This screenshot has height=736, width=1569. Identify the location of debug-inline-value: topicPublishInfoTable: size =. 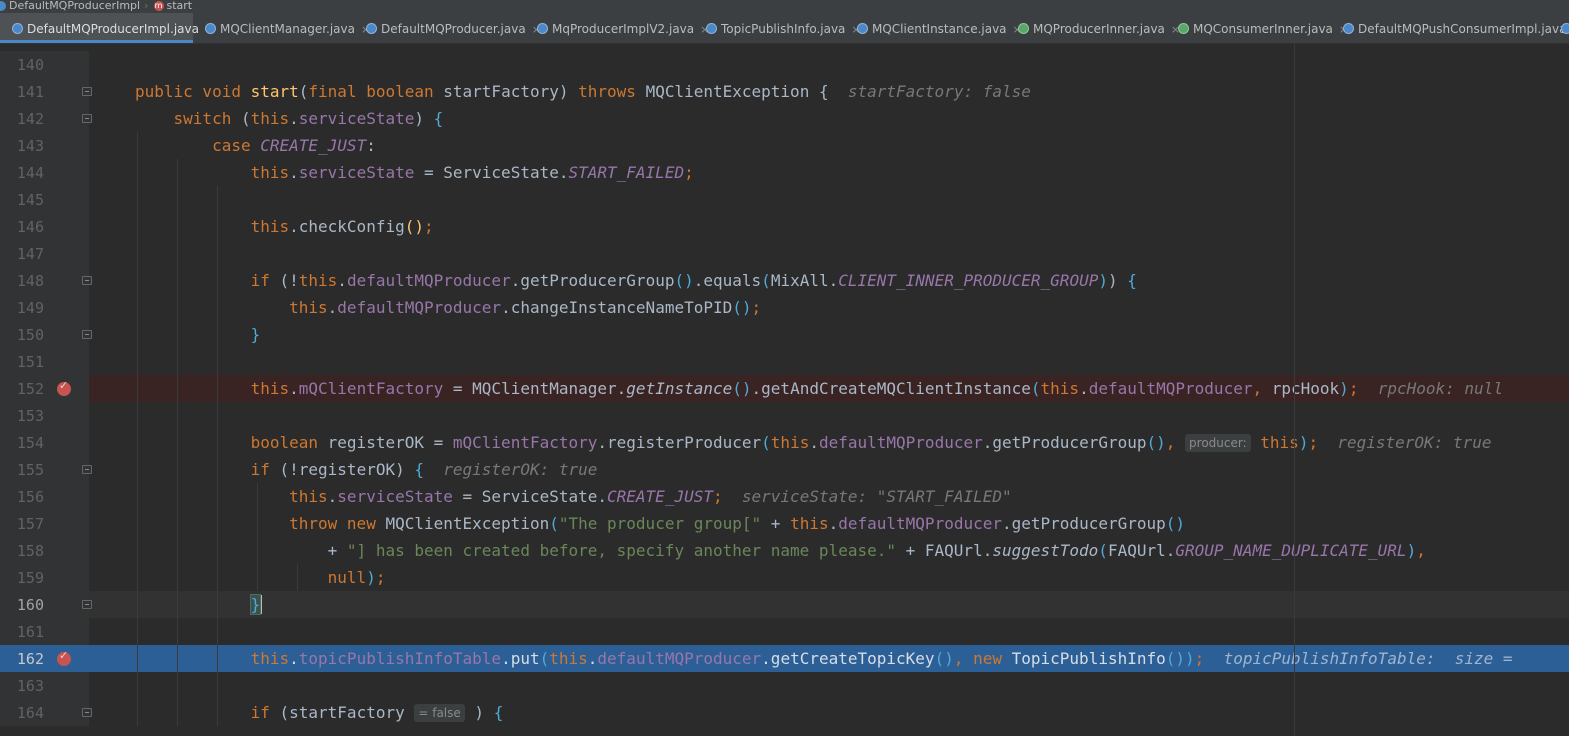
(1373, 658).